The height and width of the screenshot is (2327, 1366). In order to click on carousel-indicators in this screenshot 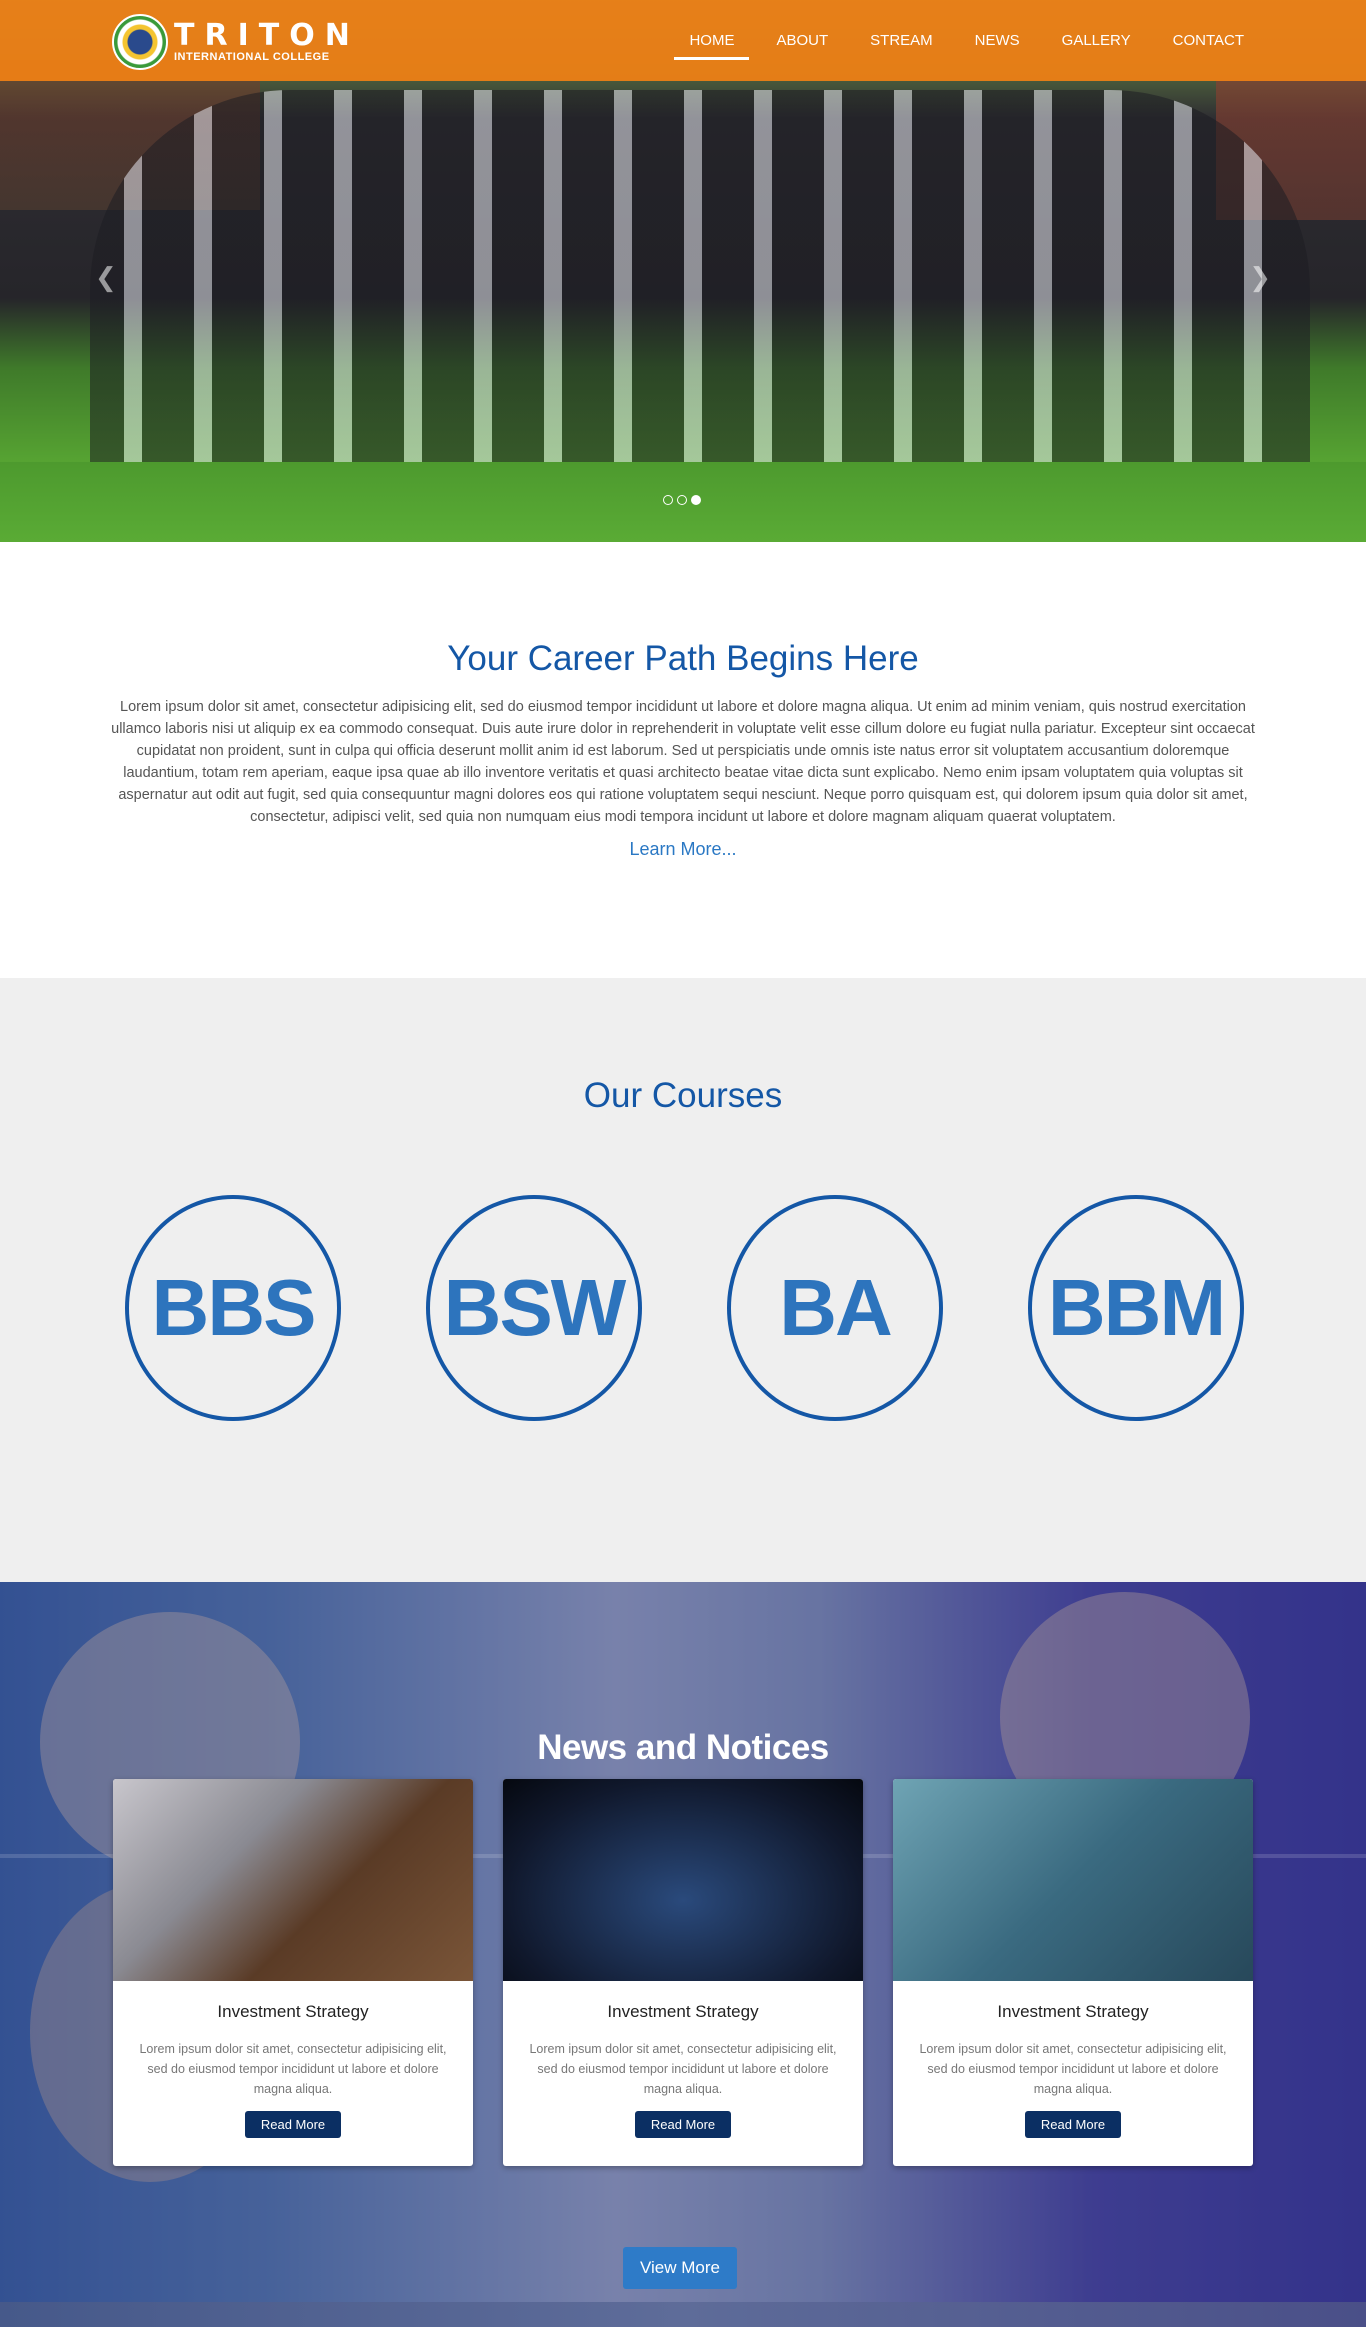, I will do `click(682, 500)`.